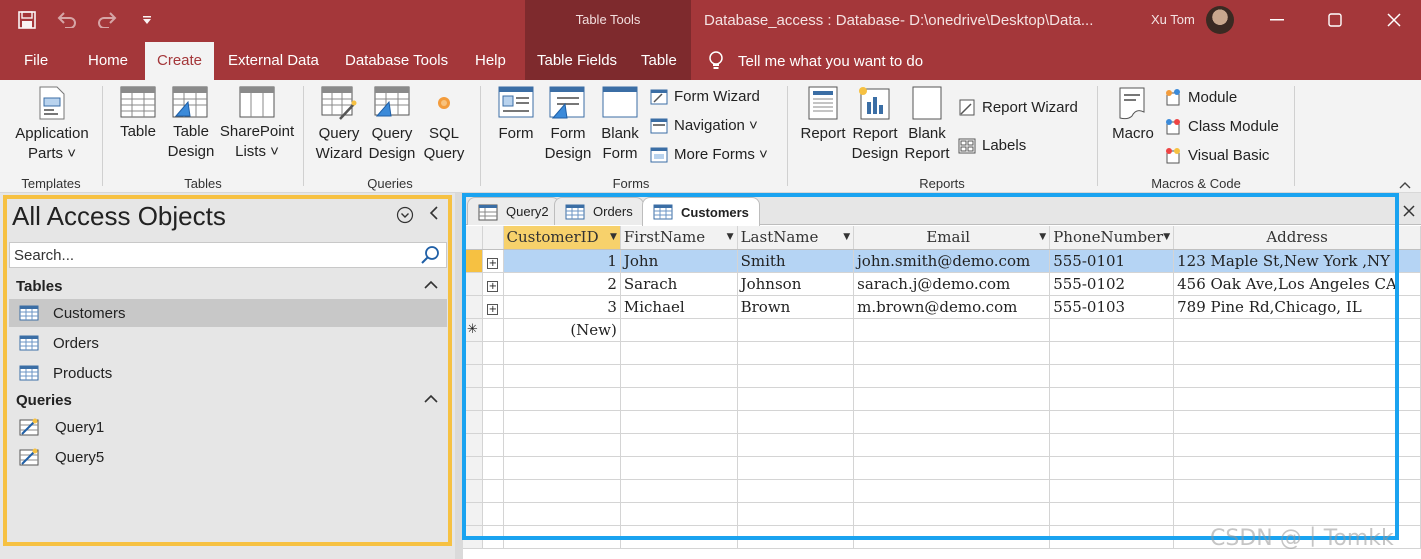  Describe the element at coordinates (180, 61) in the screenshot. I see `tab-create: Create` at that location.